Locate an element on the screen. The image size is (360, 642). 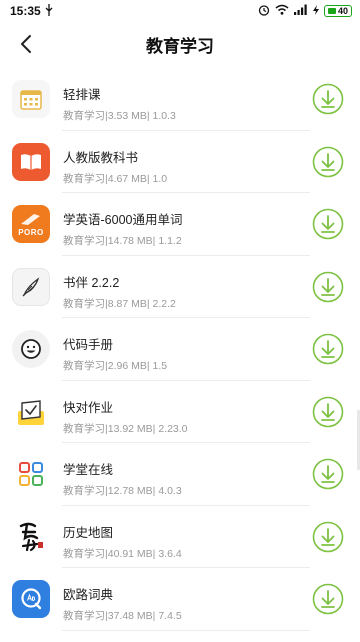
alarm-icon is located at coordinates (264, 11).